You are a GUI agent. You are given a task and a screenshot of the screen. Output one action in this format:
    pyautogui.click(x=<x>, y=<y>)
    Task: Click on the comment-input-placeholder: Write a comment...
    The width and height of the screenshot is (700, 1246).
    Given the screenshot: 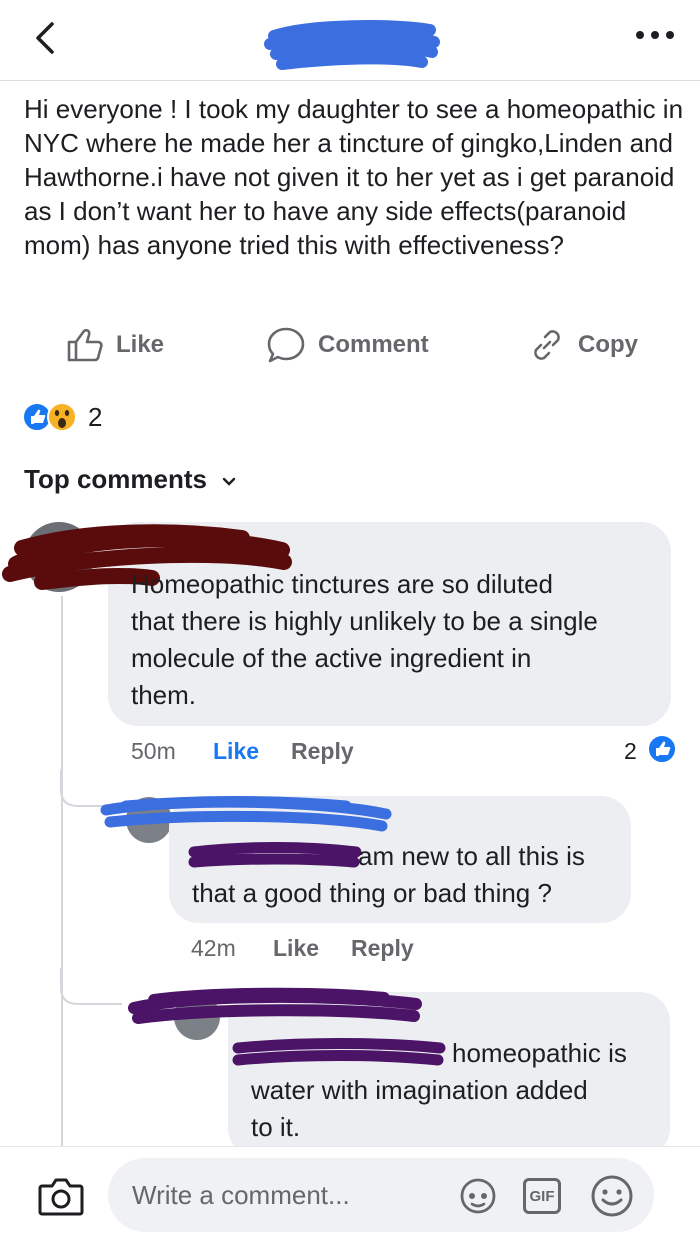 What is the action you would take?
    pyautogui.click(x=241, y=1195)
    